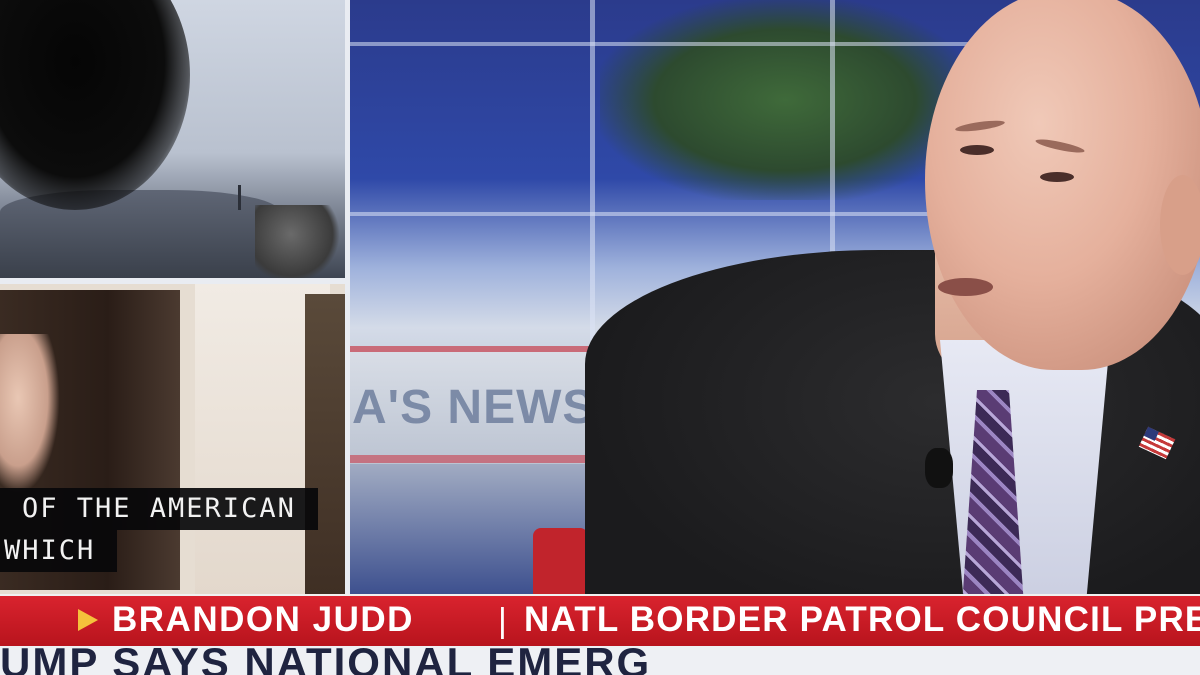  What do you see at coordinates (1062, 185) in the screenshot?
I see `guest-head` at bounding box center [1062, 185].